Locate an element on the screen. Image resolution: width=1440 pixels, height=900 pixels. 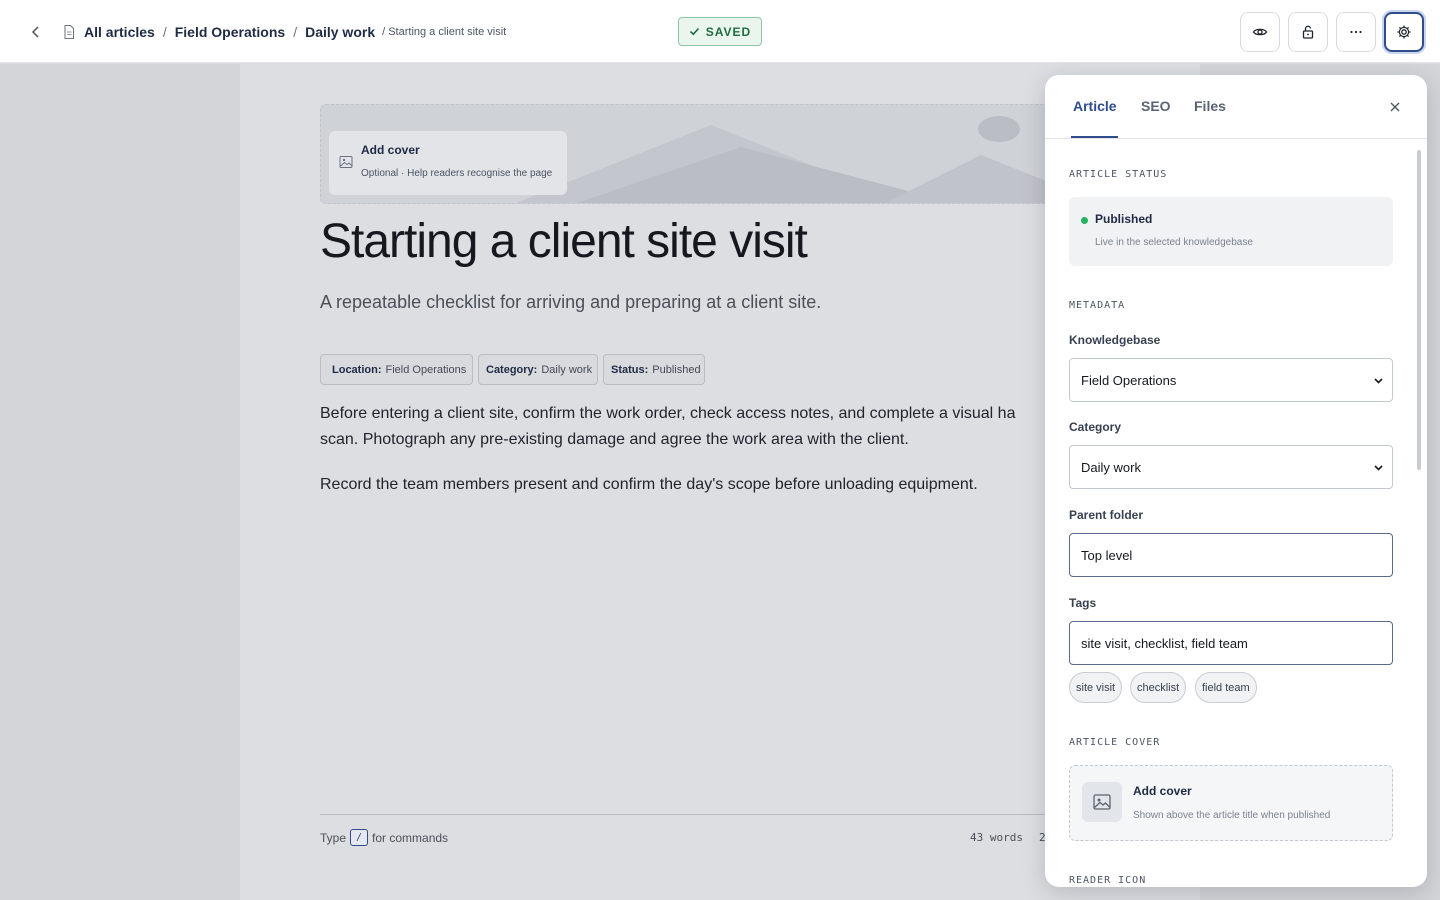
breadcrumb-daily-work: Daily work is located at coordinates (340, 32).